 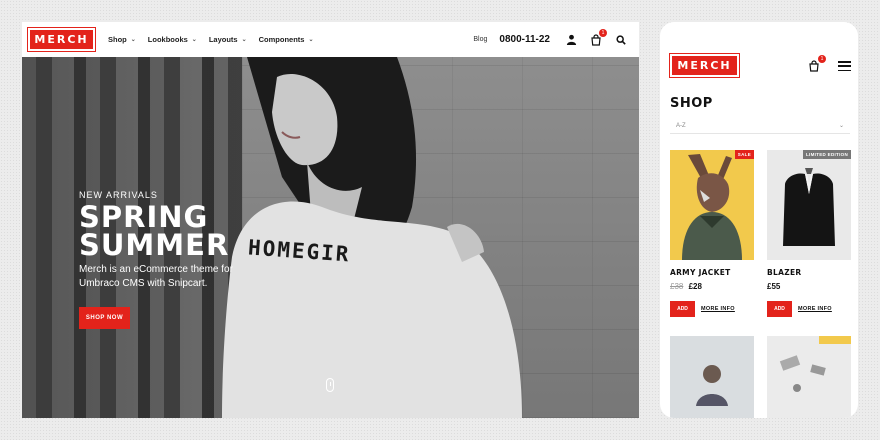 I want to click on product-card: LIMITED EDITION BLAZER £55 ADD MORE INFO, so click(x=809, y=233).